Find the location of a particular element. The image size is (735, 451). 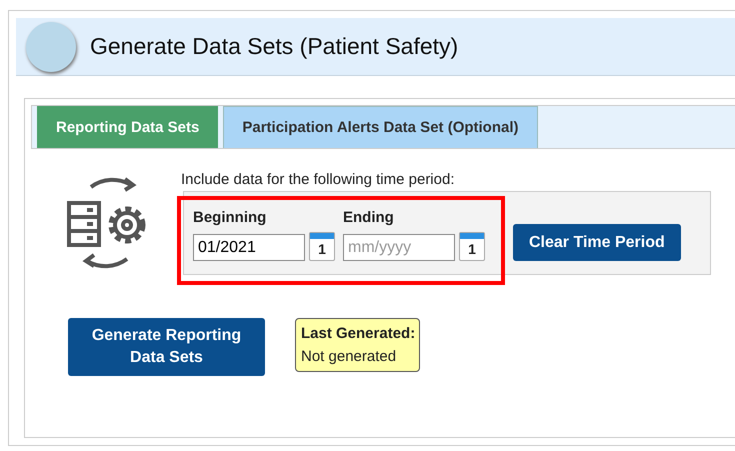

date-field: mm/yyyy is located at coordinates (399, 247).